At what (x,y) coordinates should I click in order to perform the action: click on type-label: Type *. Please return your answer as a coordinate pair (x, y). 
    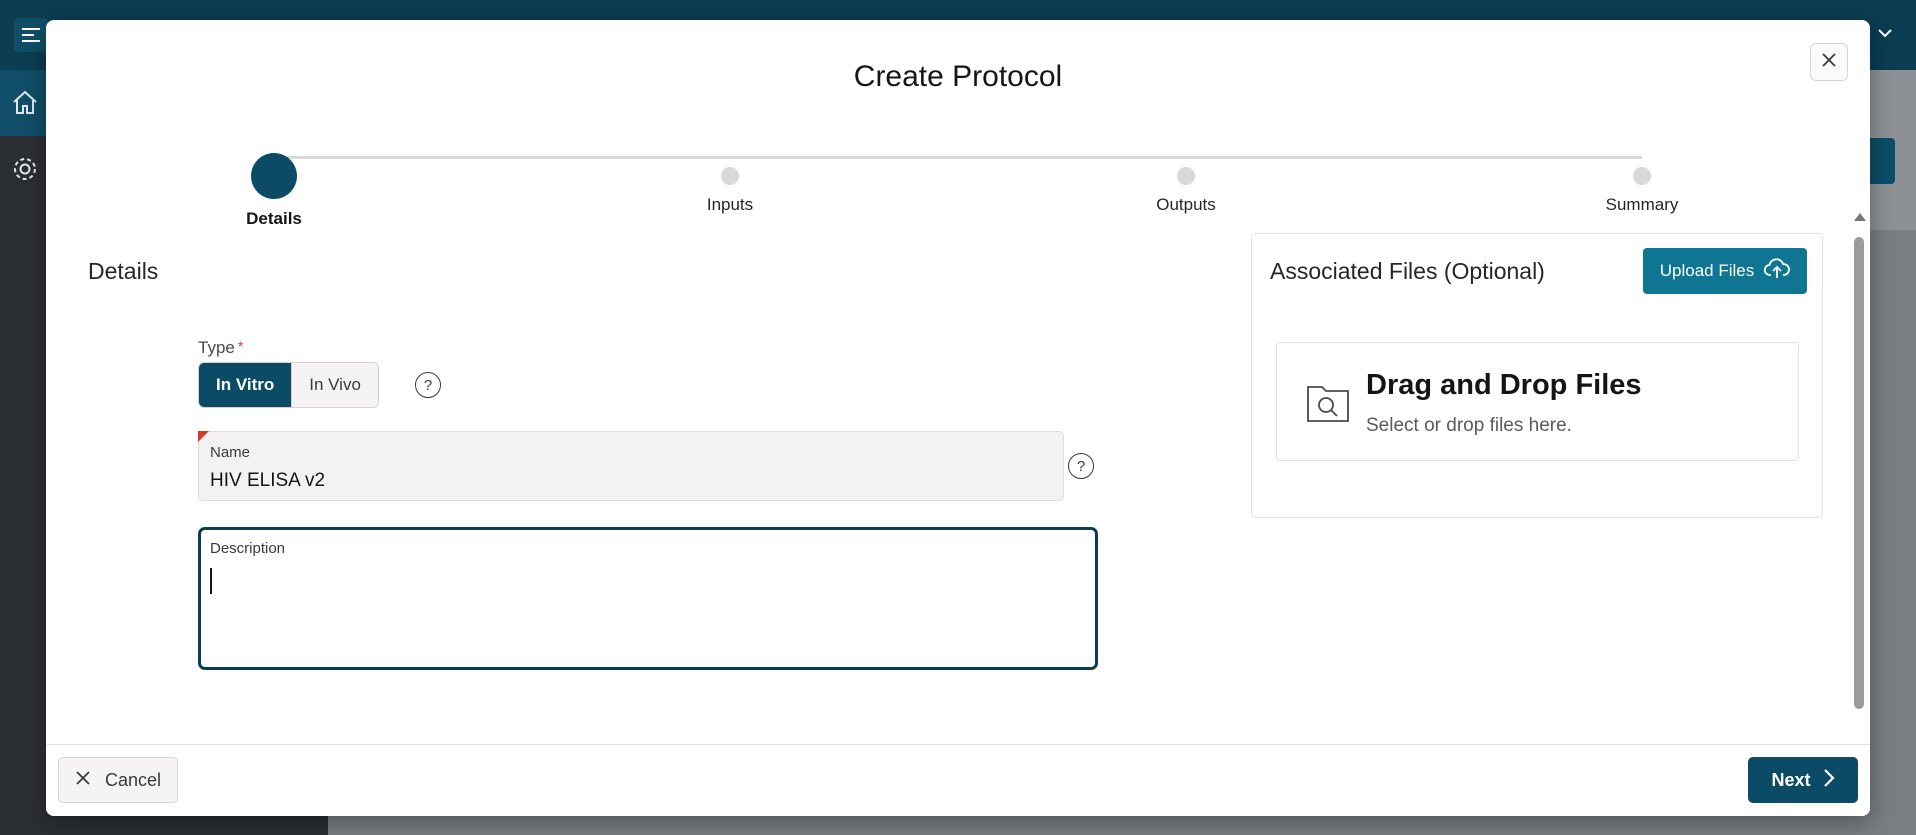
    Looking at the image, I should click on (220, 348).